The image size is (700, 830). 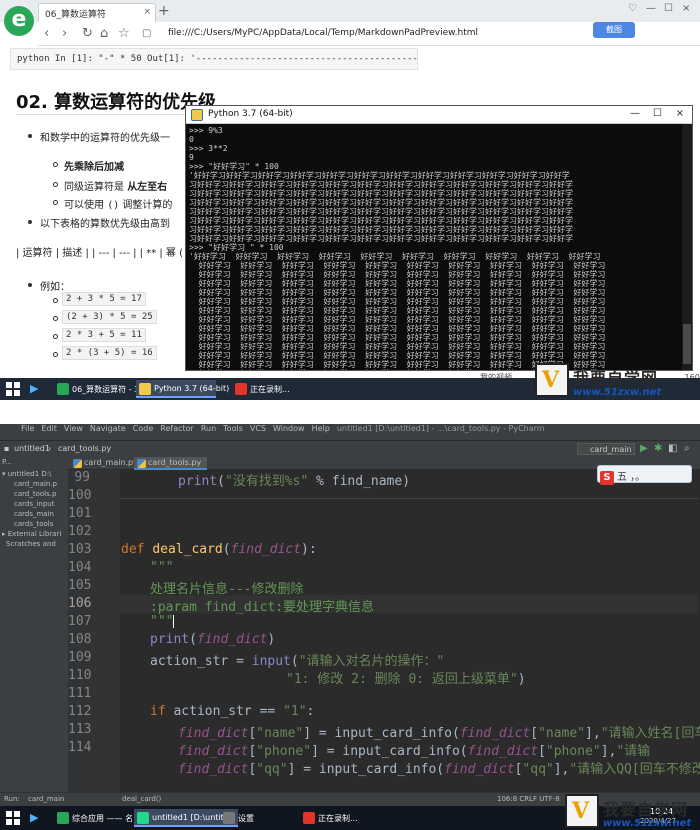 What do you see at coordinates (115, 185) in the screenshot?
I see `sub-bullet-text: 同级运算符是 从左至右` at bounding box center [115, 185].